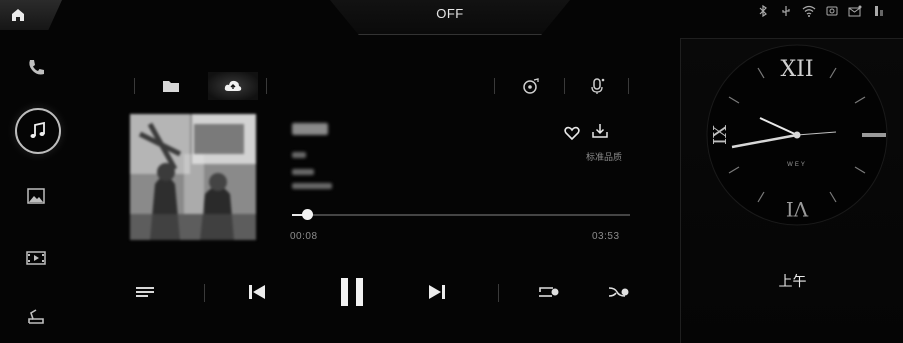 This screenshot has width=903, height=343. What do you see at coordinates (304, 236) in the screenshot?
I see `time-elapsed: 00:08` at bounding box center [304, 236].